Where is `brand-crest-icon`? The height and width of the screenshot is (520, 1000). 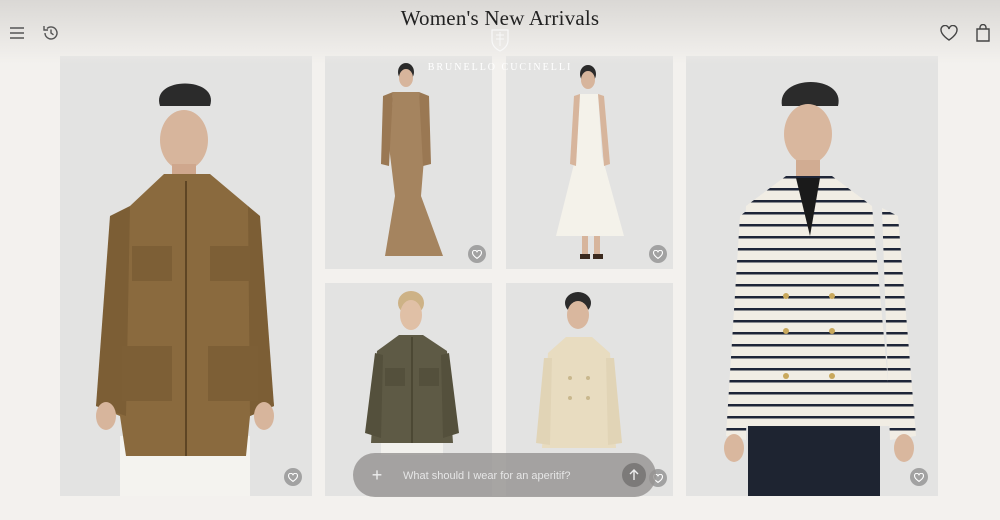 brand-crest-icon is located at coordinates (500, 40).